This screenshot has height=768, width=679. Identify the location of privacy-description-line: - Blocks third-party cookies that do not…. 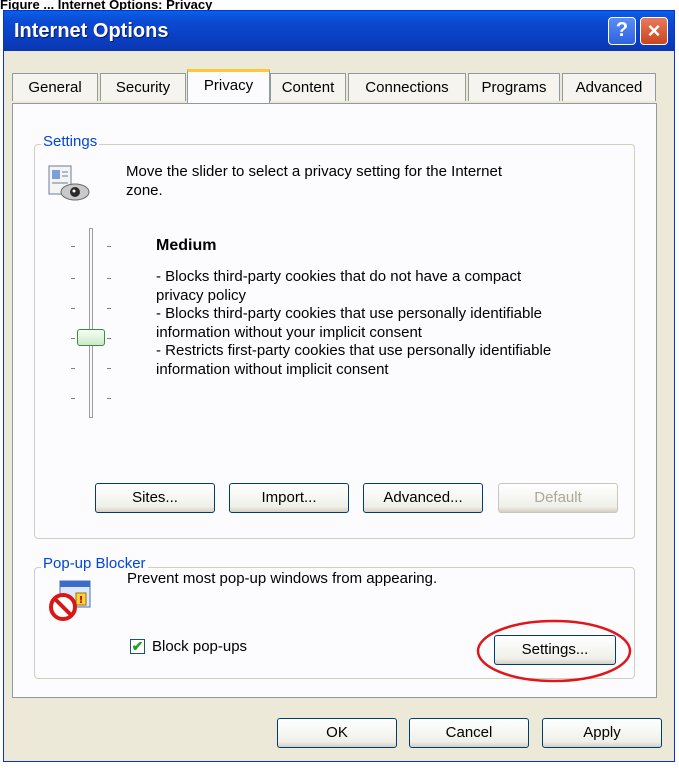
(339, 276).